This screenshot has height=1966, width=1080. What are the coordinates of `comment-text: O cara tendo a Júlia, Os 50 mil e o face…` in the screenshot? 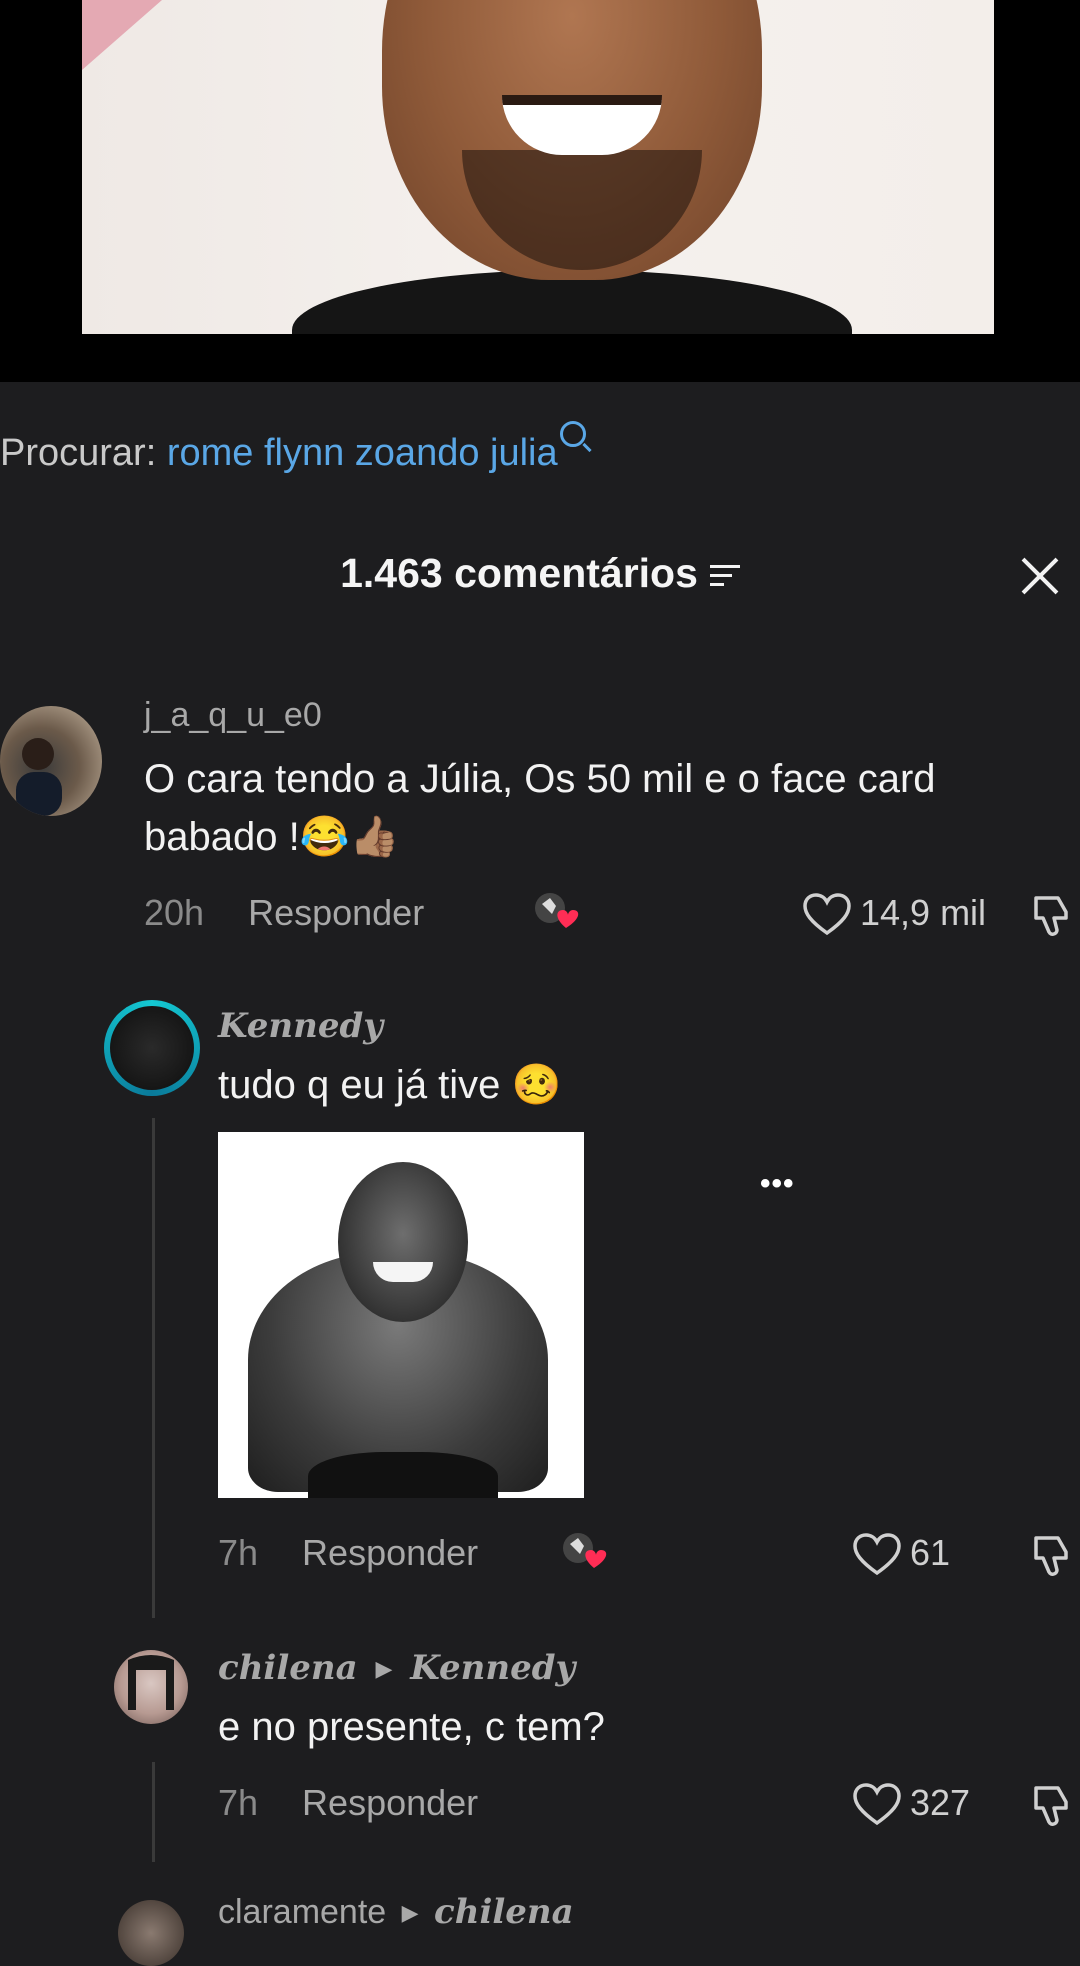 It's located at (540, 808).